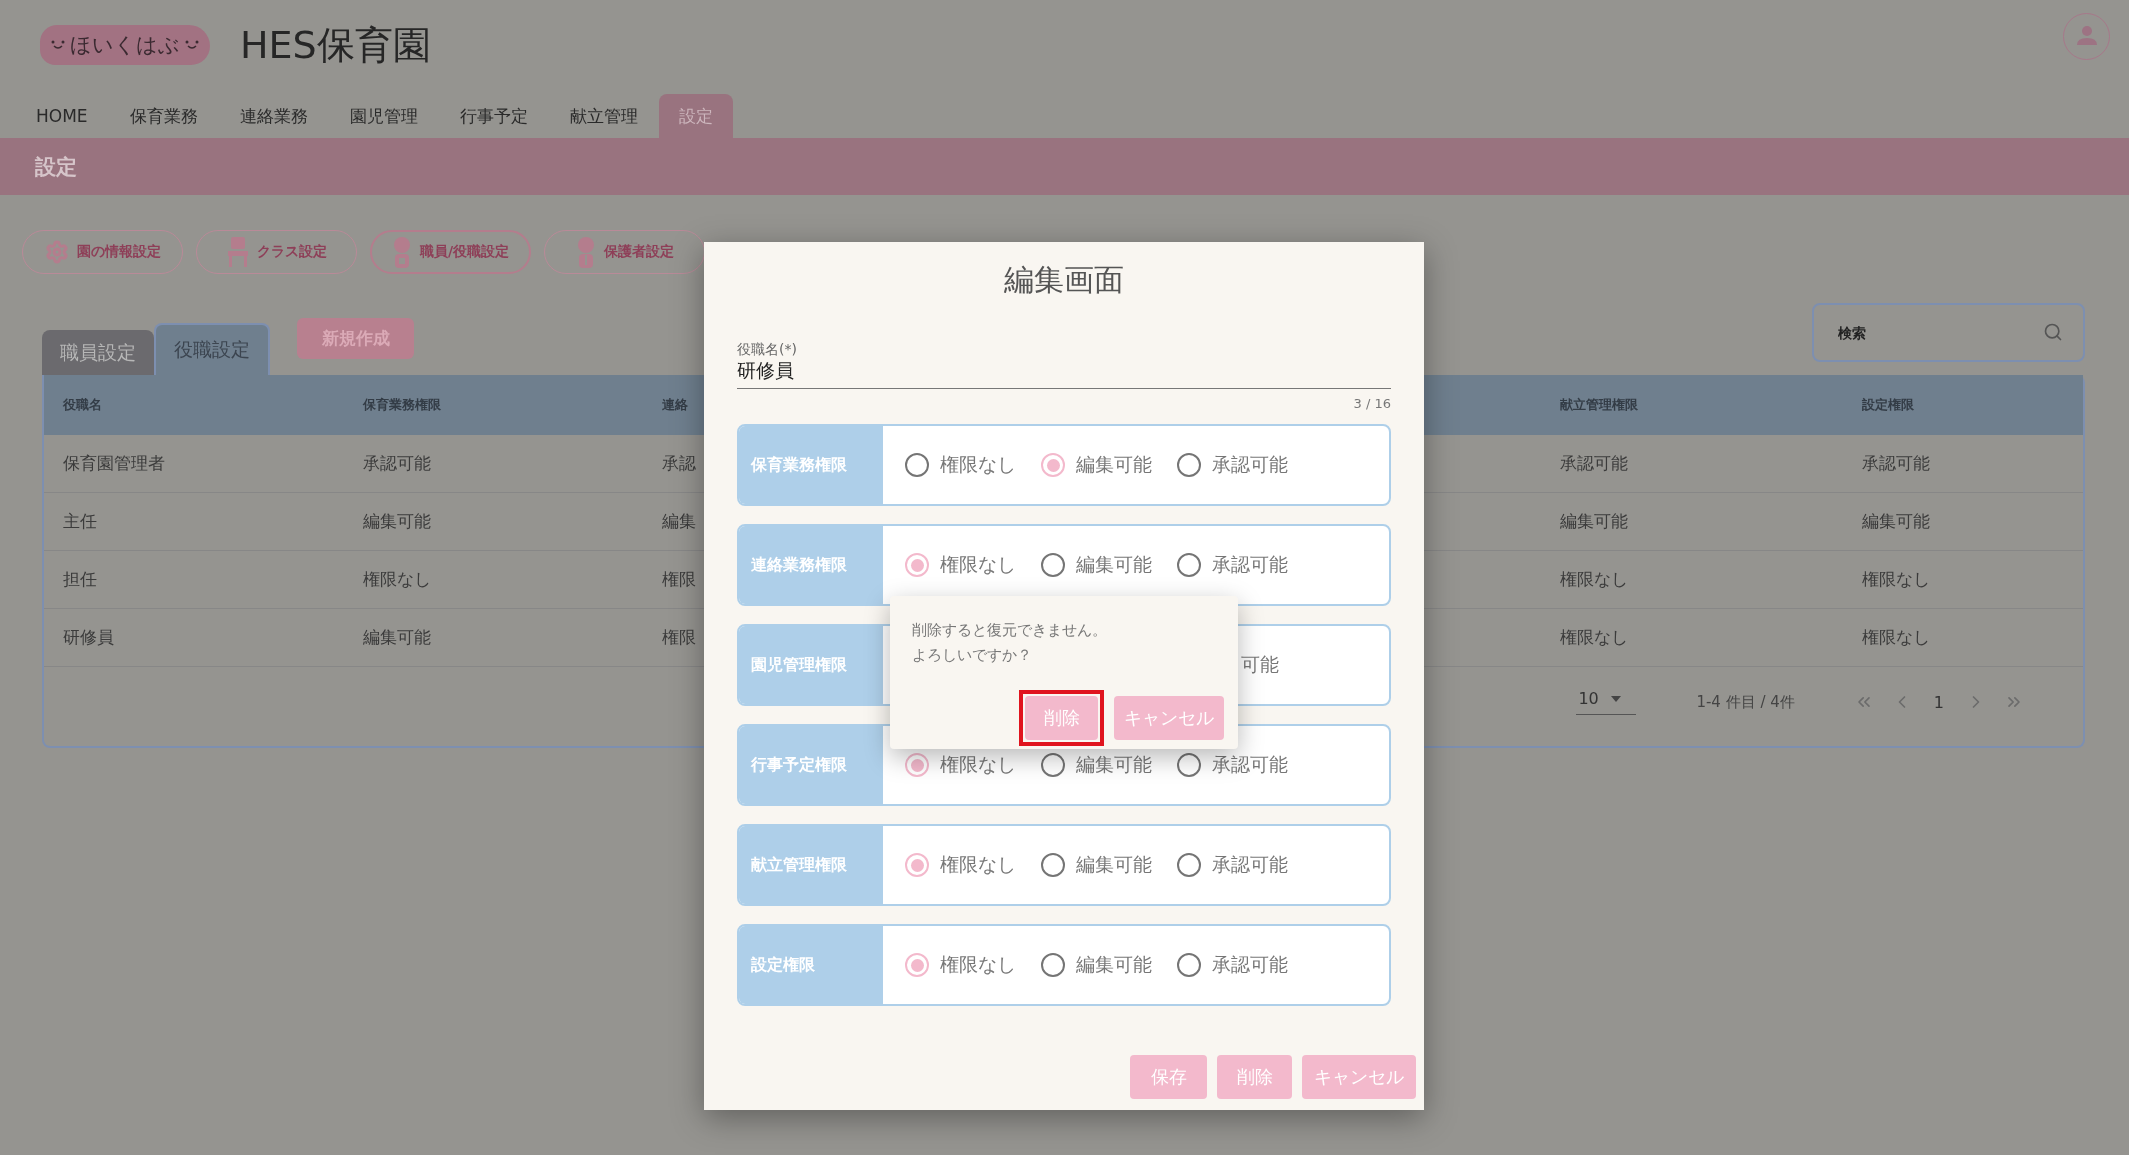 This screenshot has height=1155, width=2129. What do you see at coordinates (62, 116) in the screenshot?
I see `nav-tab: HOME` at bounding box center [62, 116].